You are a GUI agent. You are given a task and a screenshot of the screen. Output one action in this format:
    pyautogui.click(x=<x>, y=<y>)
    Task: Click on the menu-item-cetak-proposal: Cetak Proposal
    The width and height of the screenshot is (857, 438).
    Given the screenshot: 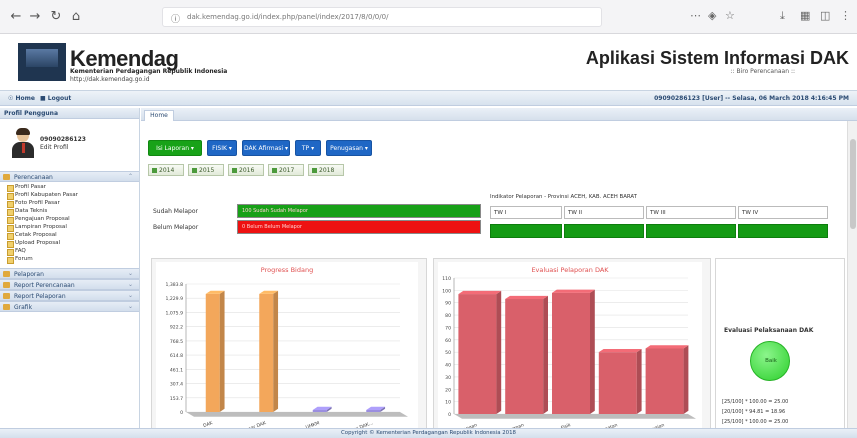 What is the action you would take?
    pyautogui.click(x=72, y=236)
    